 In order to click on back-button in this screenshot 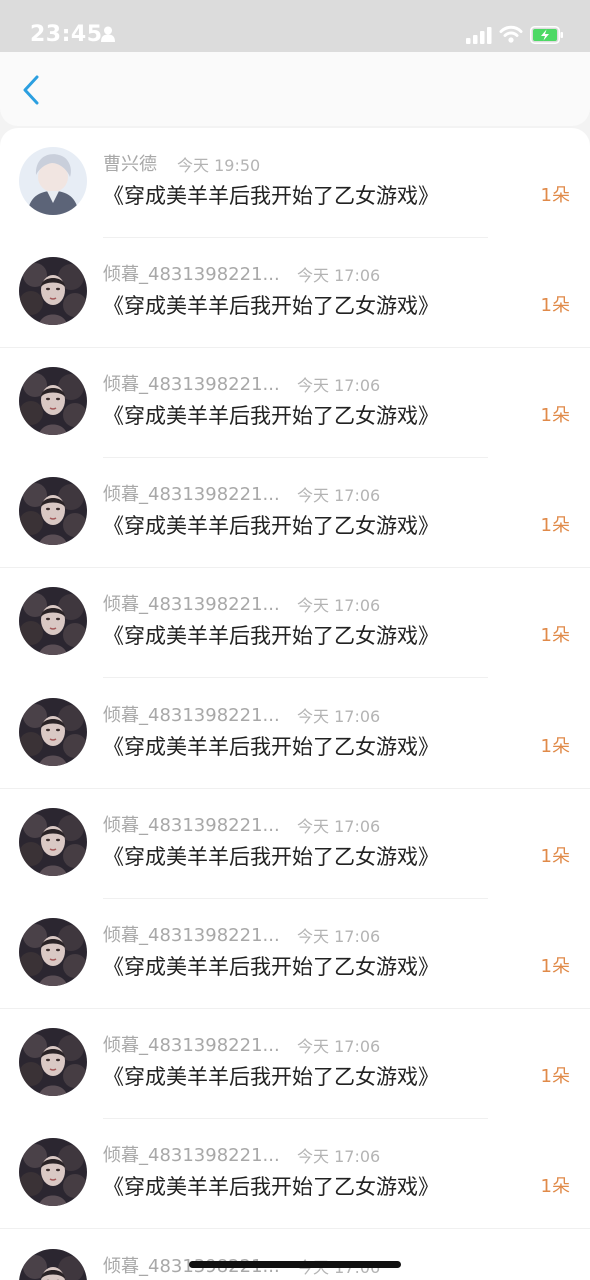, I will do `click(32, 90)`.